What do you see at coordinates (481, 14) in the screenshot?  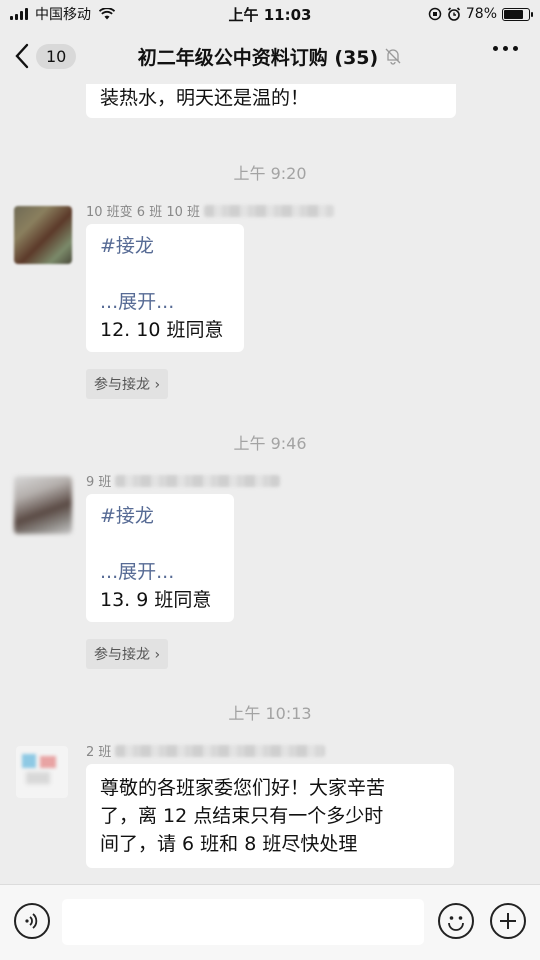 I see `battery-percent: 78%` at bounding box center [481, 14].